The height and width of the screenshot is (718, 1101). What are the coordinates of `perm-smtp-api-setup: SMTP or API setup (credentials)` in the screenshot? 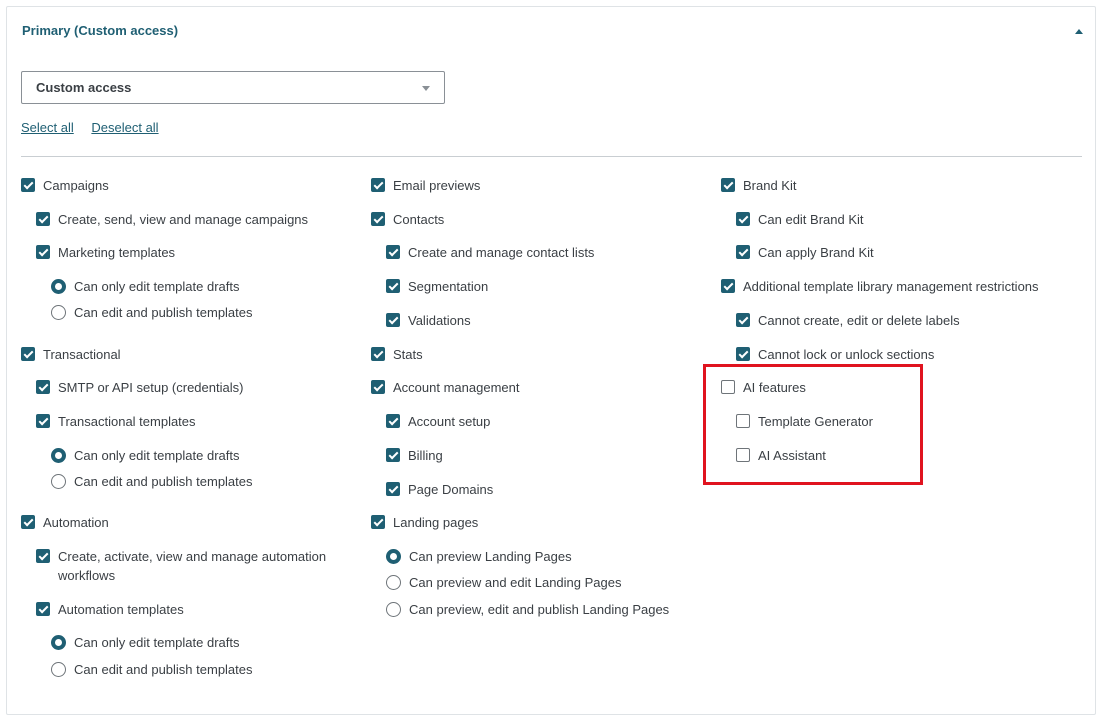 It's located at (139, 387).